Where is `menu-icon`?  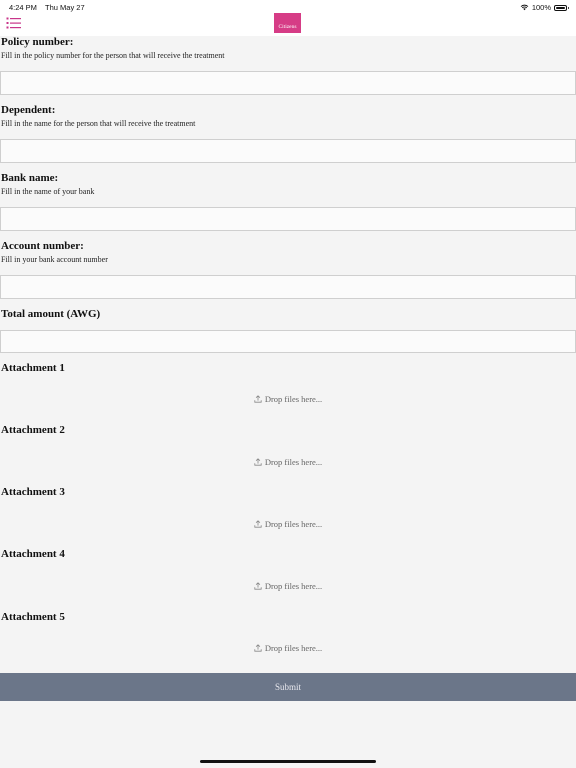
menu-icon is located at coordinates (13, 23).